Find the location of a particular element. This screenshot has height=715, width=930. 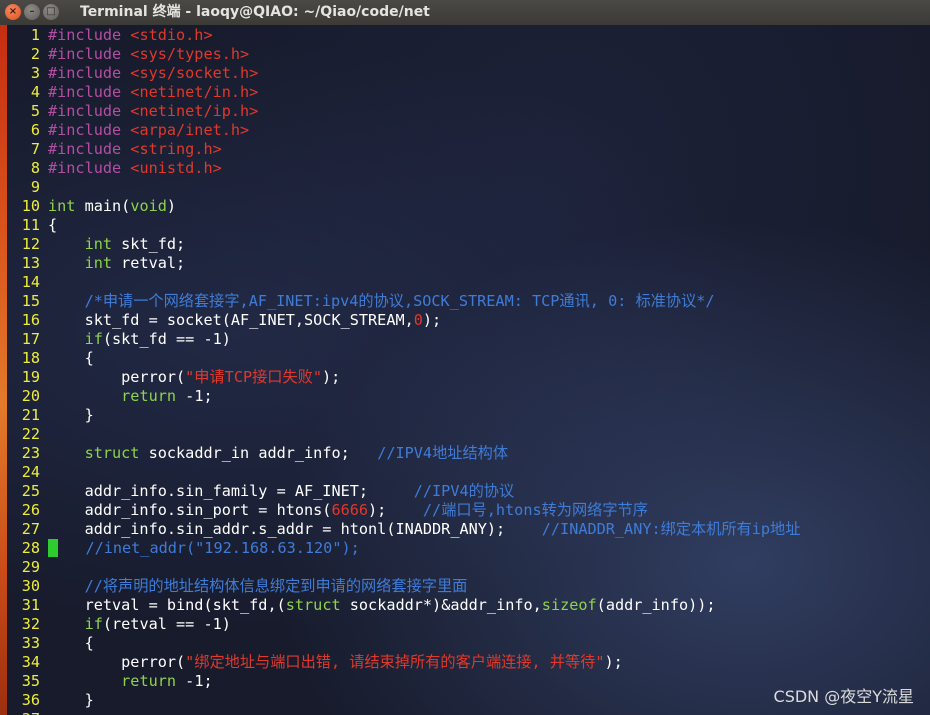

code-line: 5 #include <netinet/ip.h> is located at coordinates (132, 111).